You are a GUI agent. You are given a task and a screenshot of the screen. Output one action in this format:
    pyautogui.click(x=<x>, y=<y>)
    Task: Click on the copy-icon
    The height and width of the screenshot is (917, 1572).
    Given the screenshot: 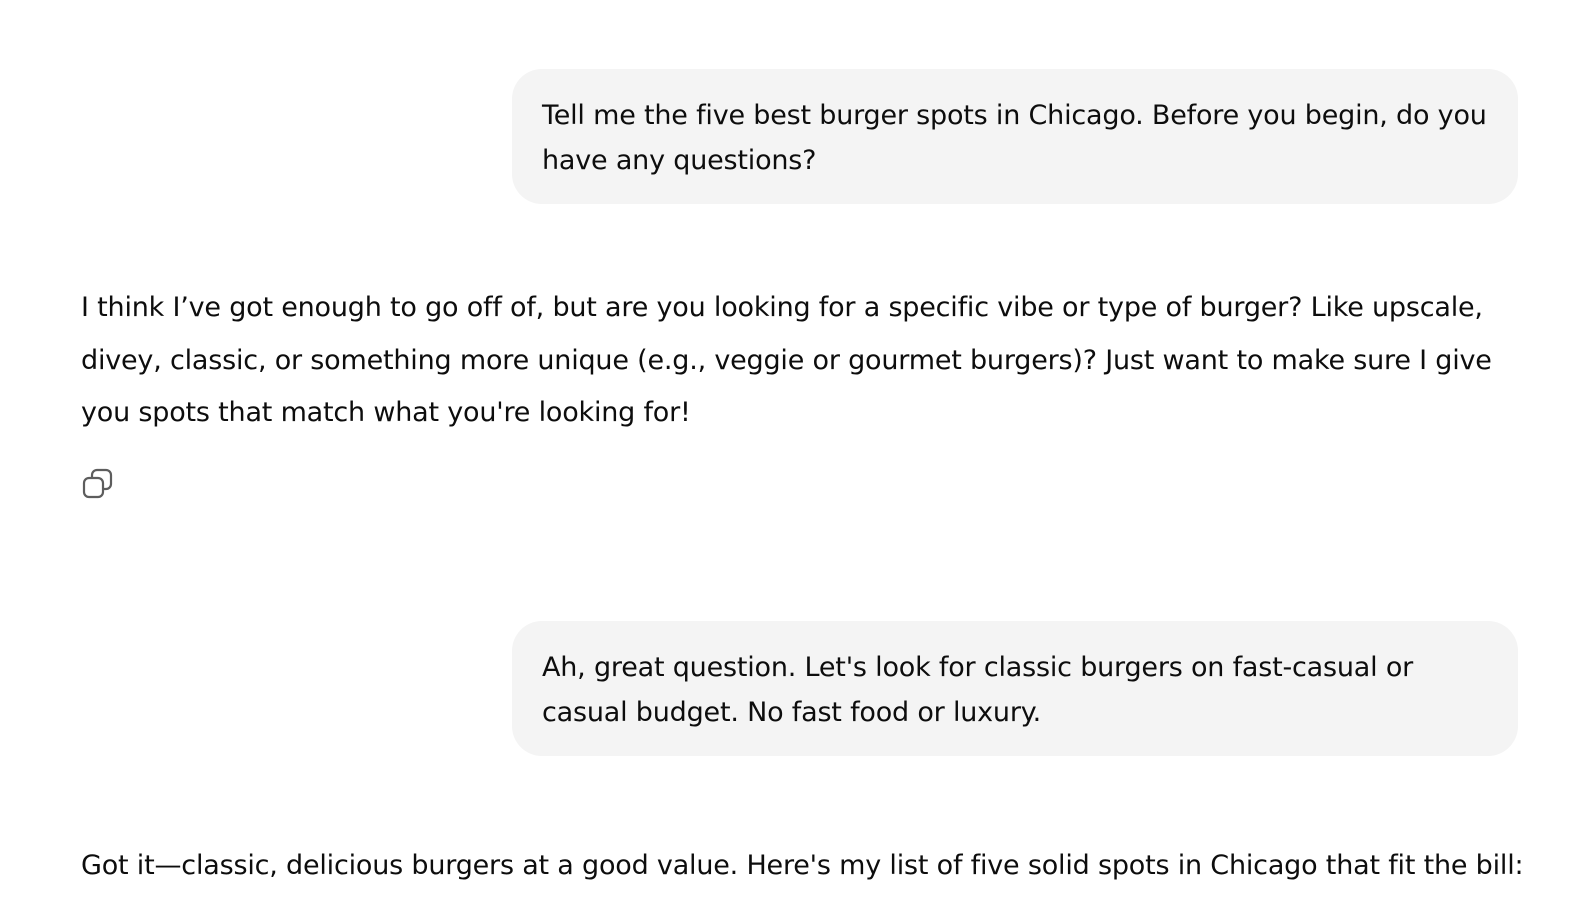 What is the action you would take?
    pyautogui.click(x=98, y=484)
    